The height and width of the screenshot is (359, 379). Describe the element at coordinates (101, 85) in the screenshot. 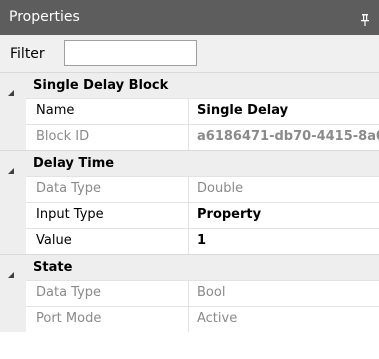

I see `category-label: Single Delay Block` at that location.